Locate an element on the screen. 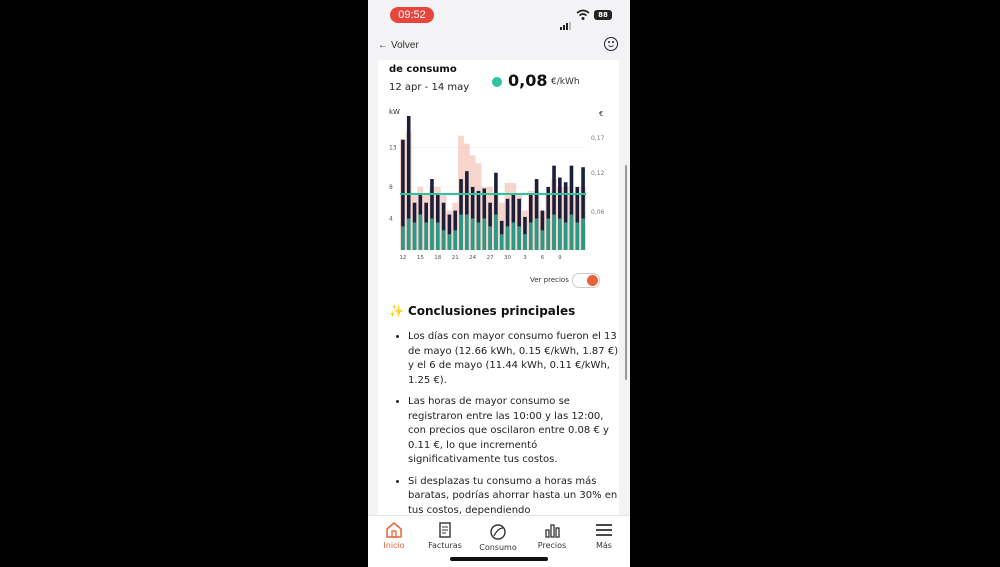 The image size is (1000, 567). left-tick-label: 8 is located at coordinates (391, 187).